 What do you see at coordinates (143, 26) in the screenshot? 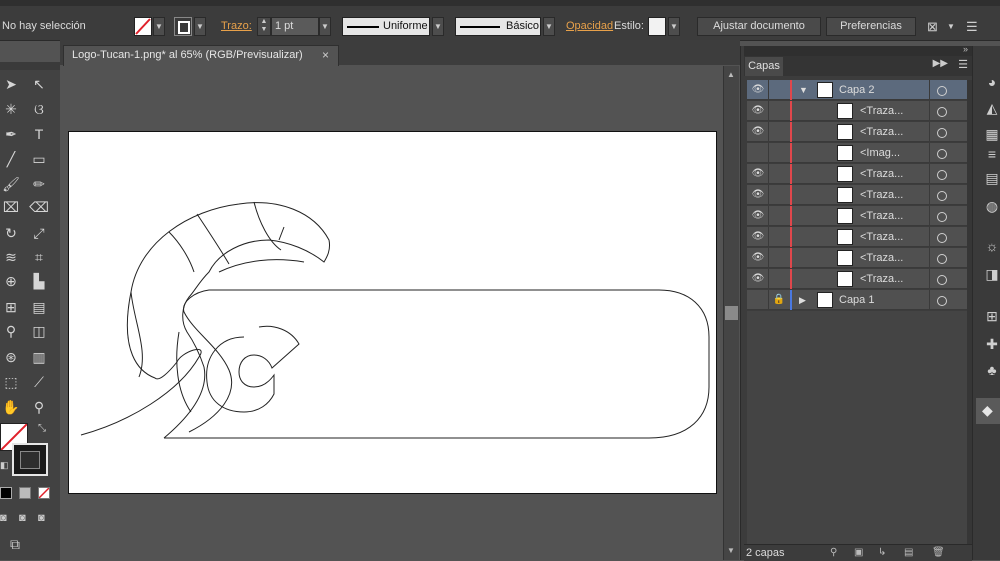
I see `fill-swatch` at bounding box center [143, 26].